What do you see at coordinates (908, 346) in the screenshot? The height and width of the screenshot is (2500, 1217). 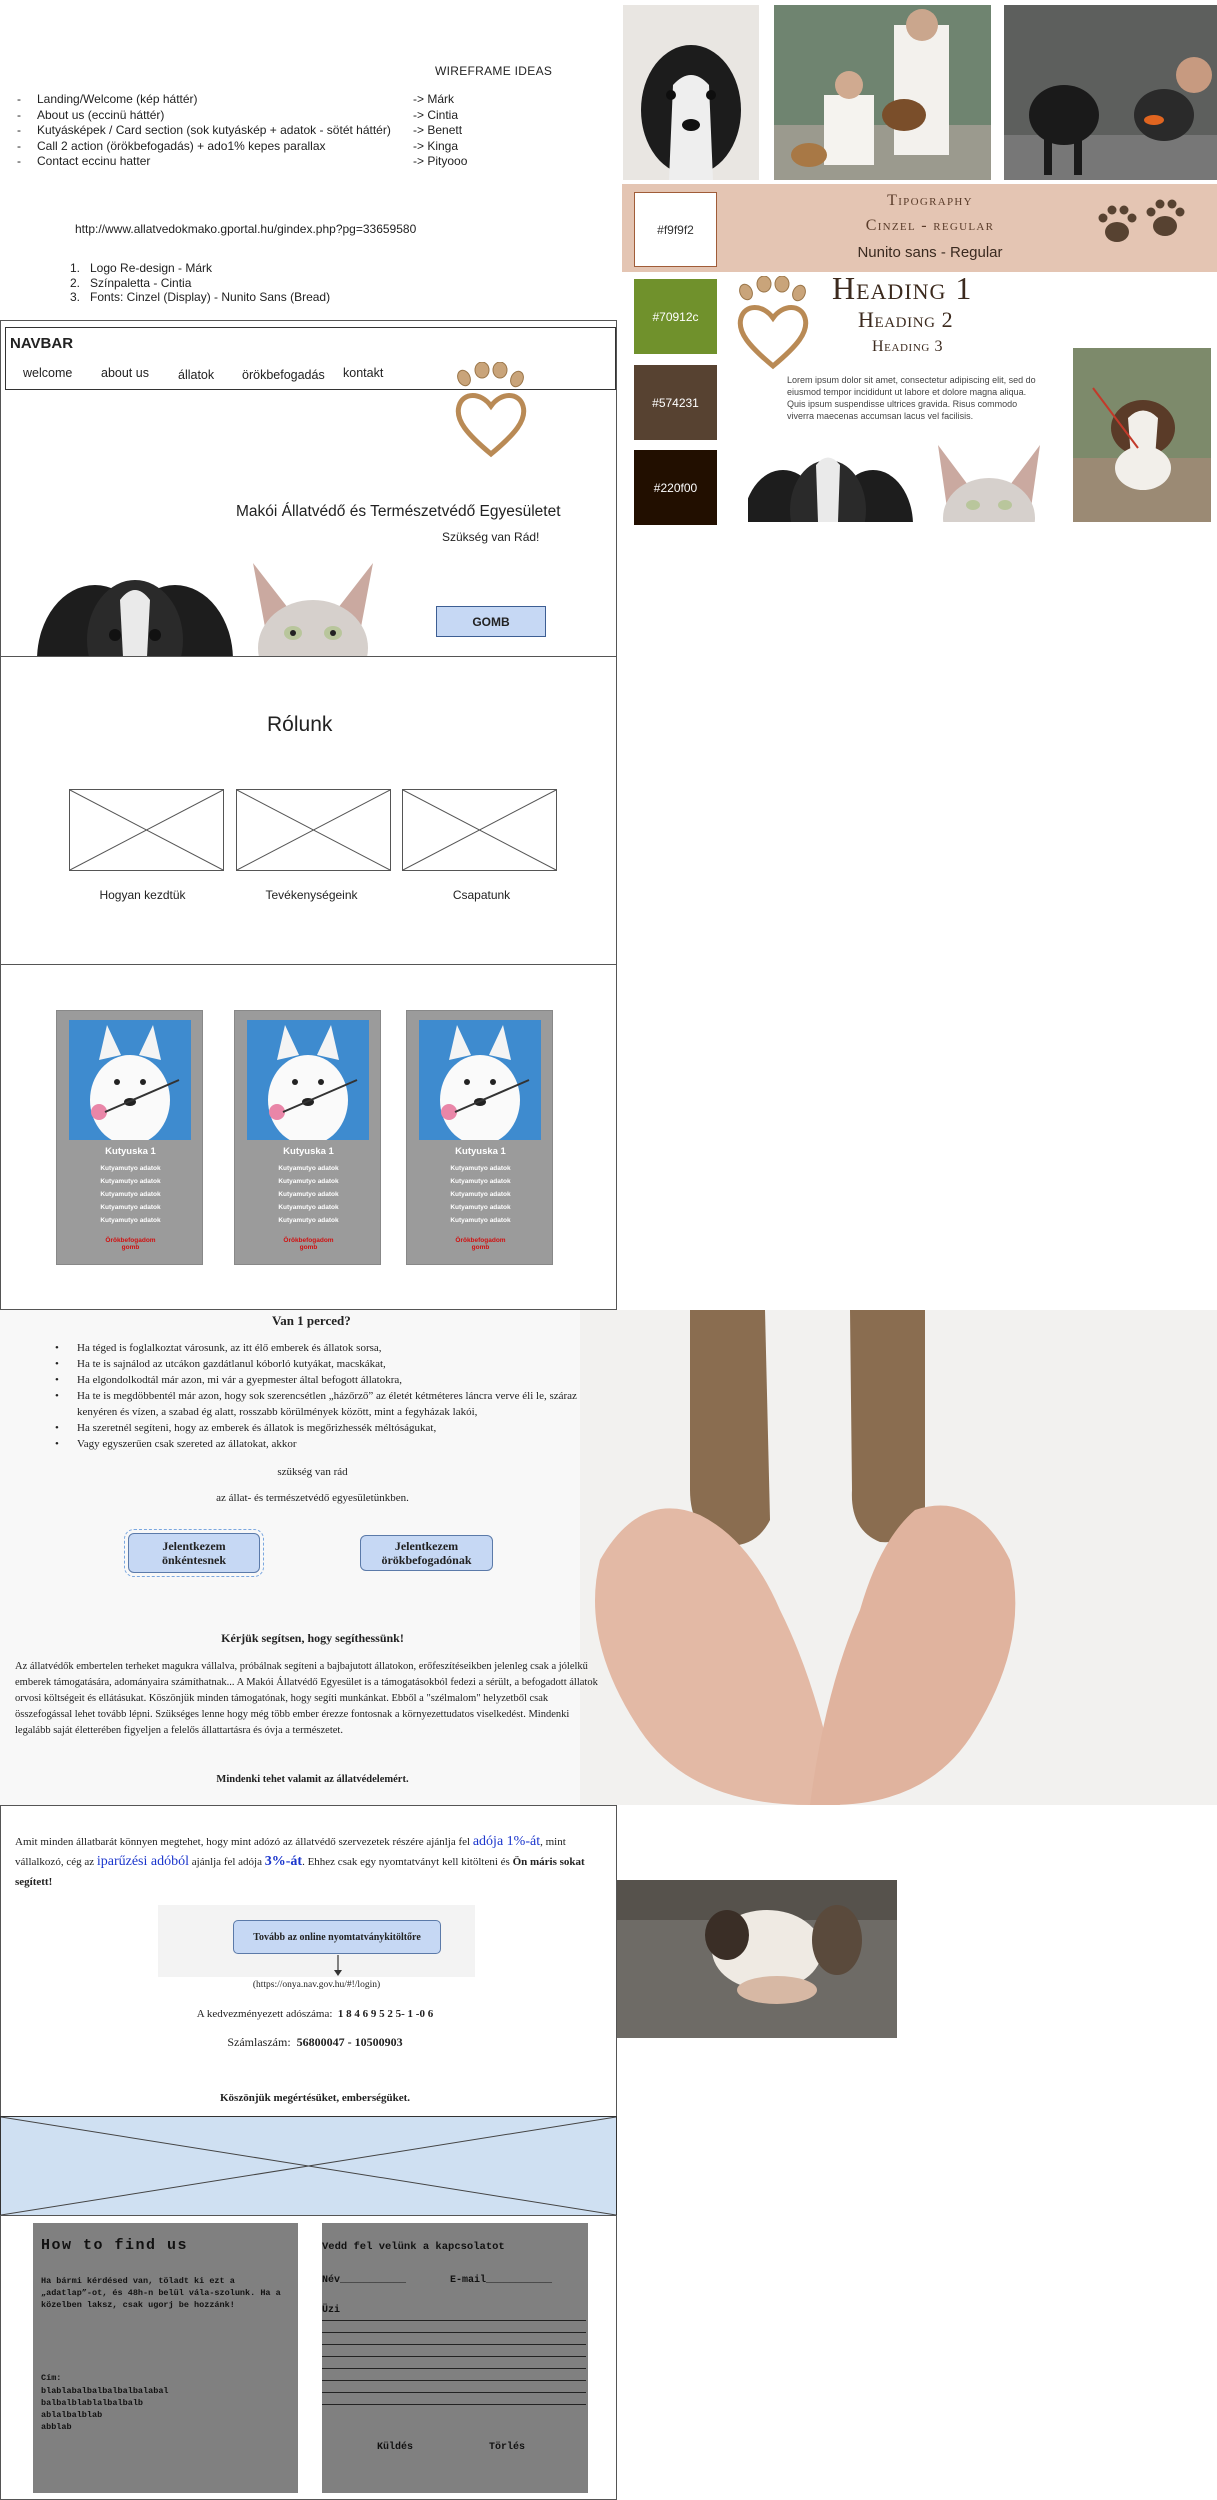 I see `heading-3-sample: Heading 3` at bounding box center [908, 346].